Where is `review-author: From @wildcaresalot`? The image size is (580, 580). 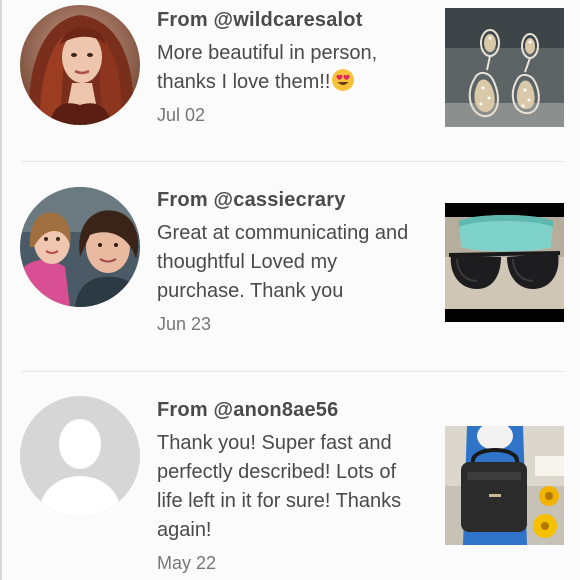
review-author: From @wildcaresalot is located at coordinates (292, 20).